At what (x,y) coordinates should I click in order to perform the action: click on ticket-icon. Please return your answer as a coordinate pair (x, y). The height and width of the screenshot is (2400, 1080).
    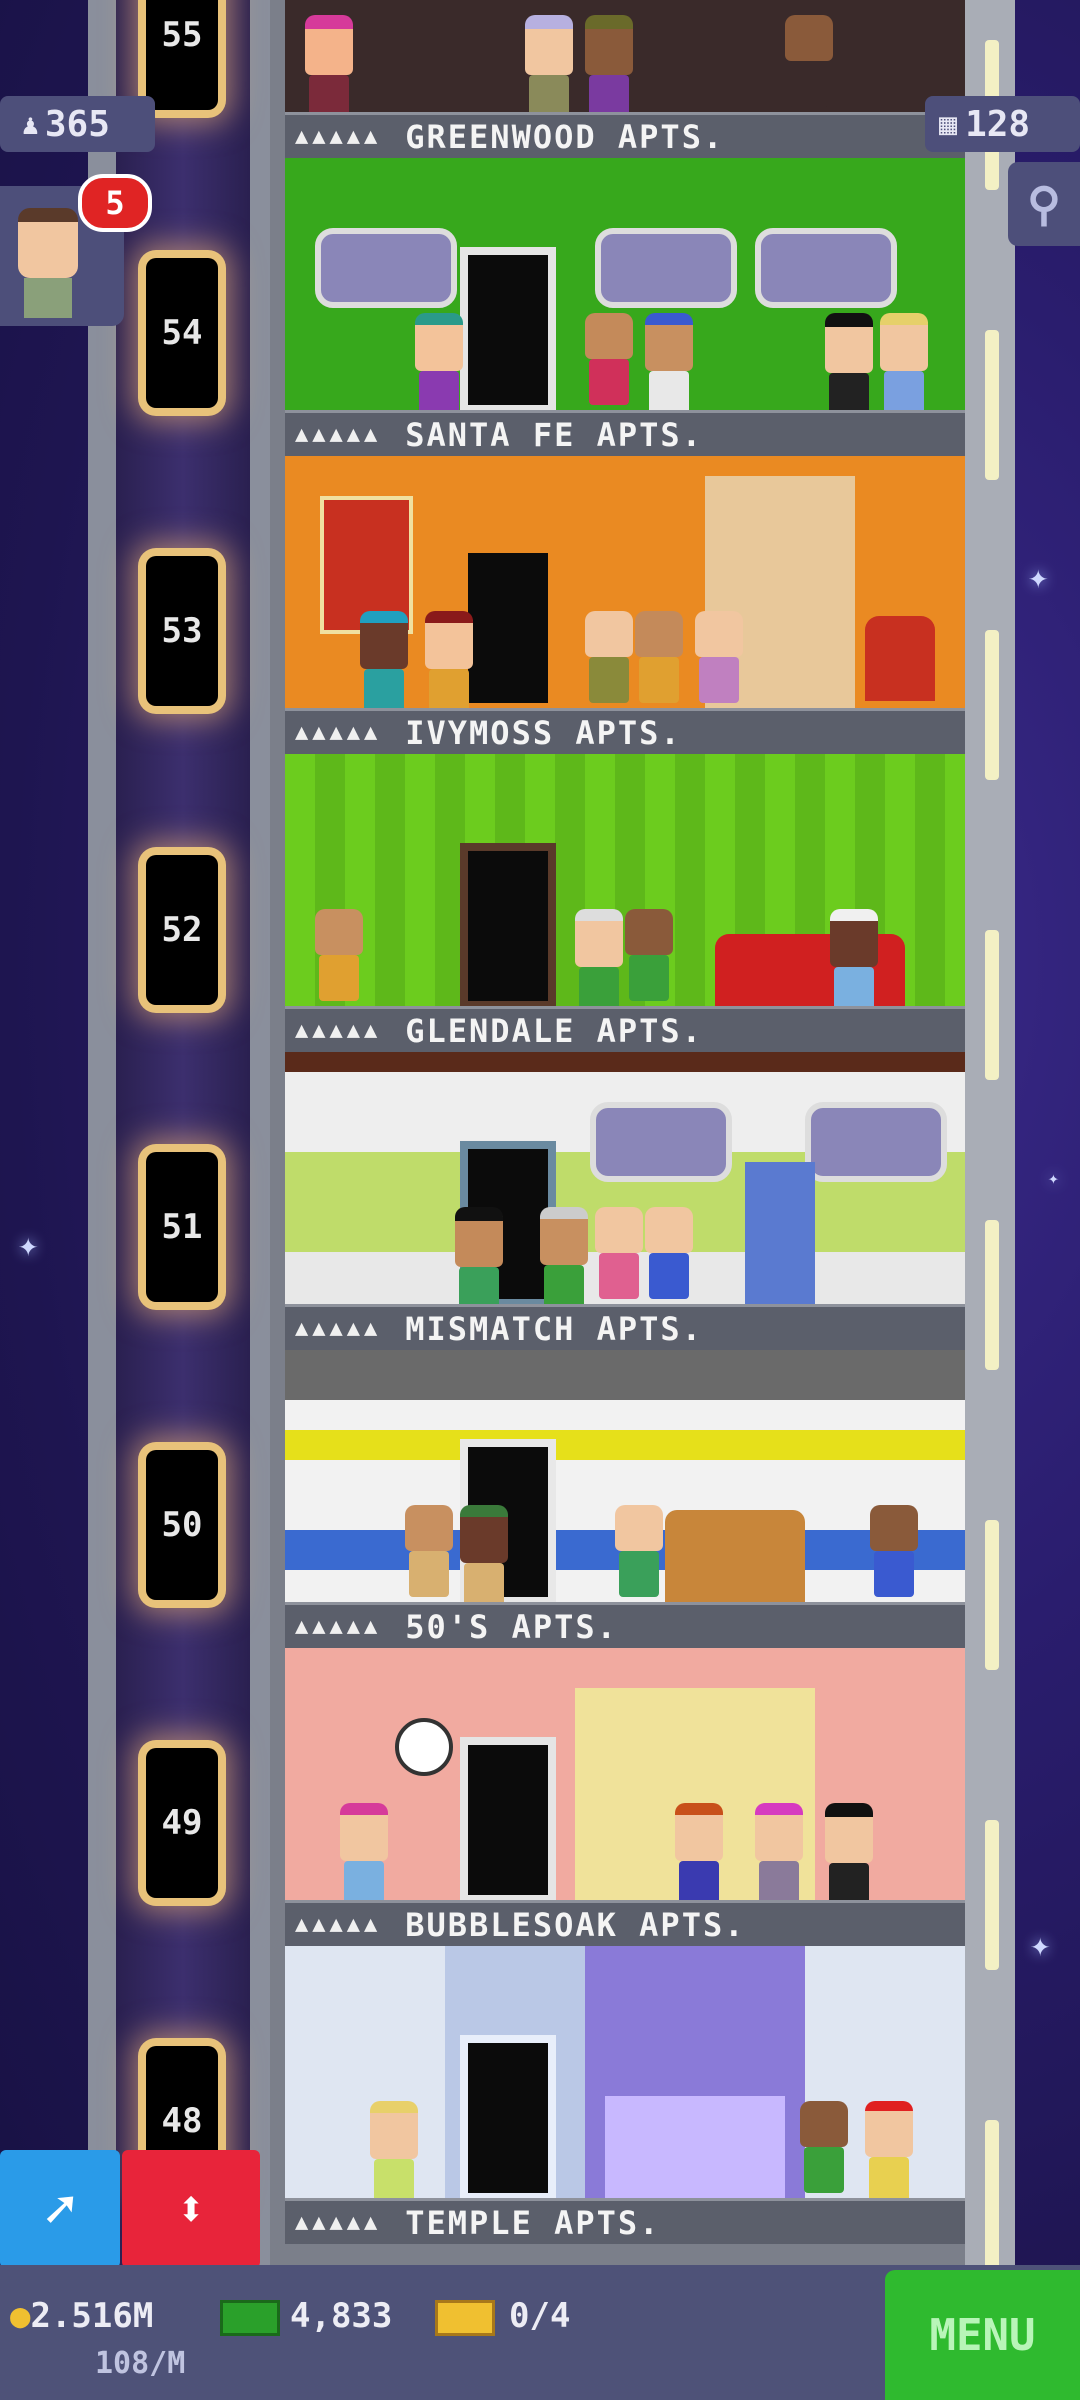
    Looking at the image, I should click on (465, 2317).